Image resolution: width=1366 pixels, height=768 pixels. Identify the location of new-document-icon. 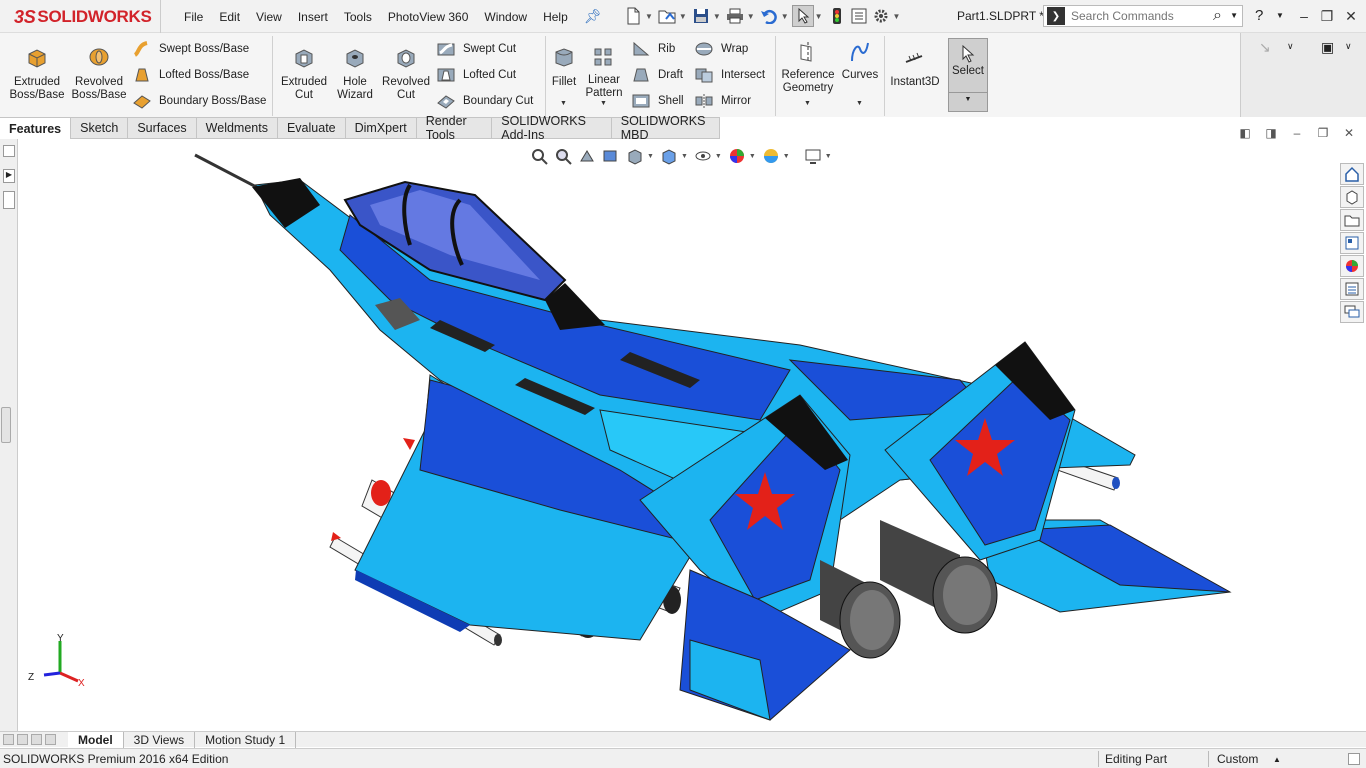
(633, 16).